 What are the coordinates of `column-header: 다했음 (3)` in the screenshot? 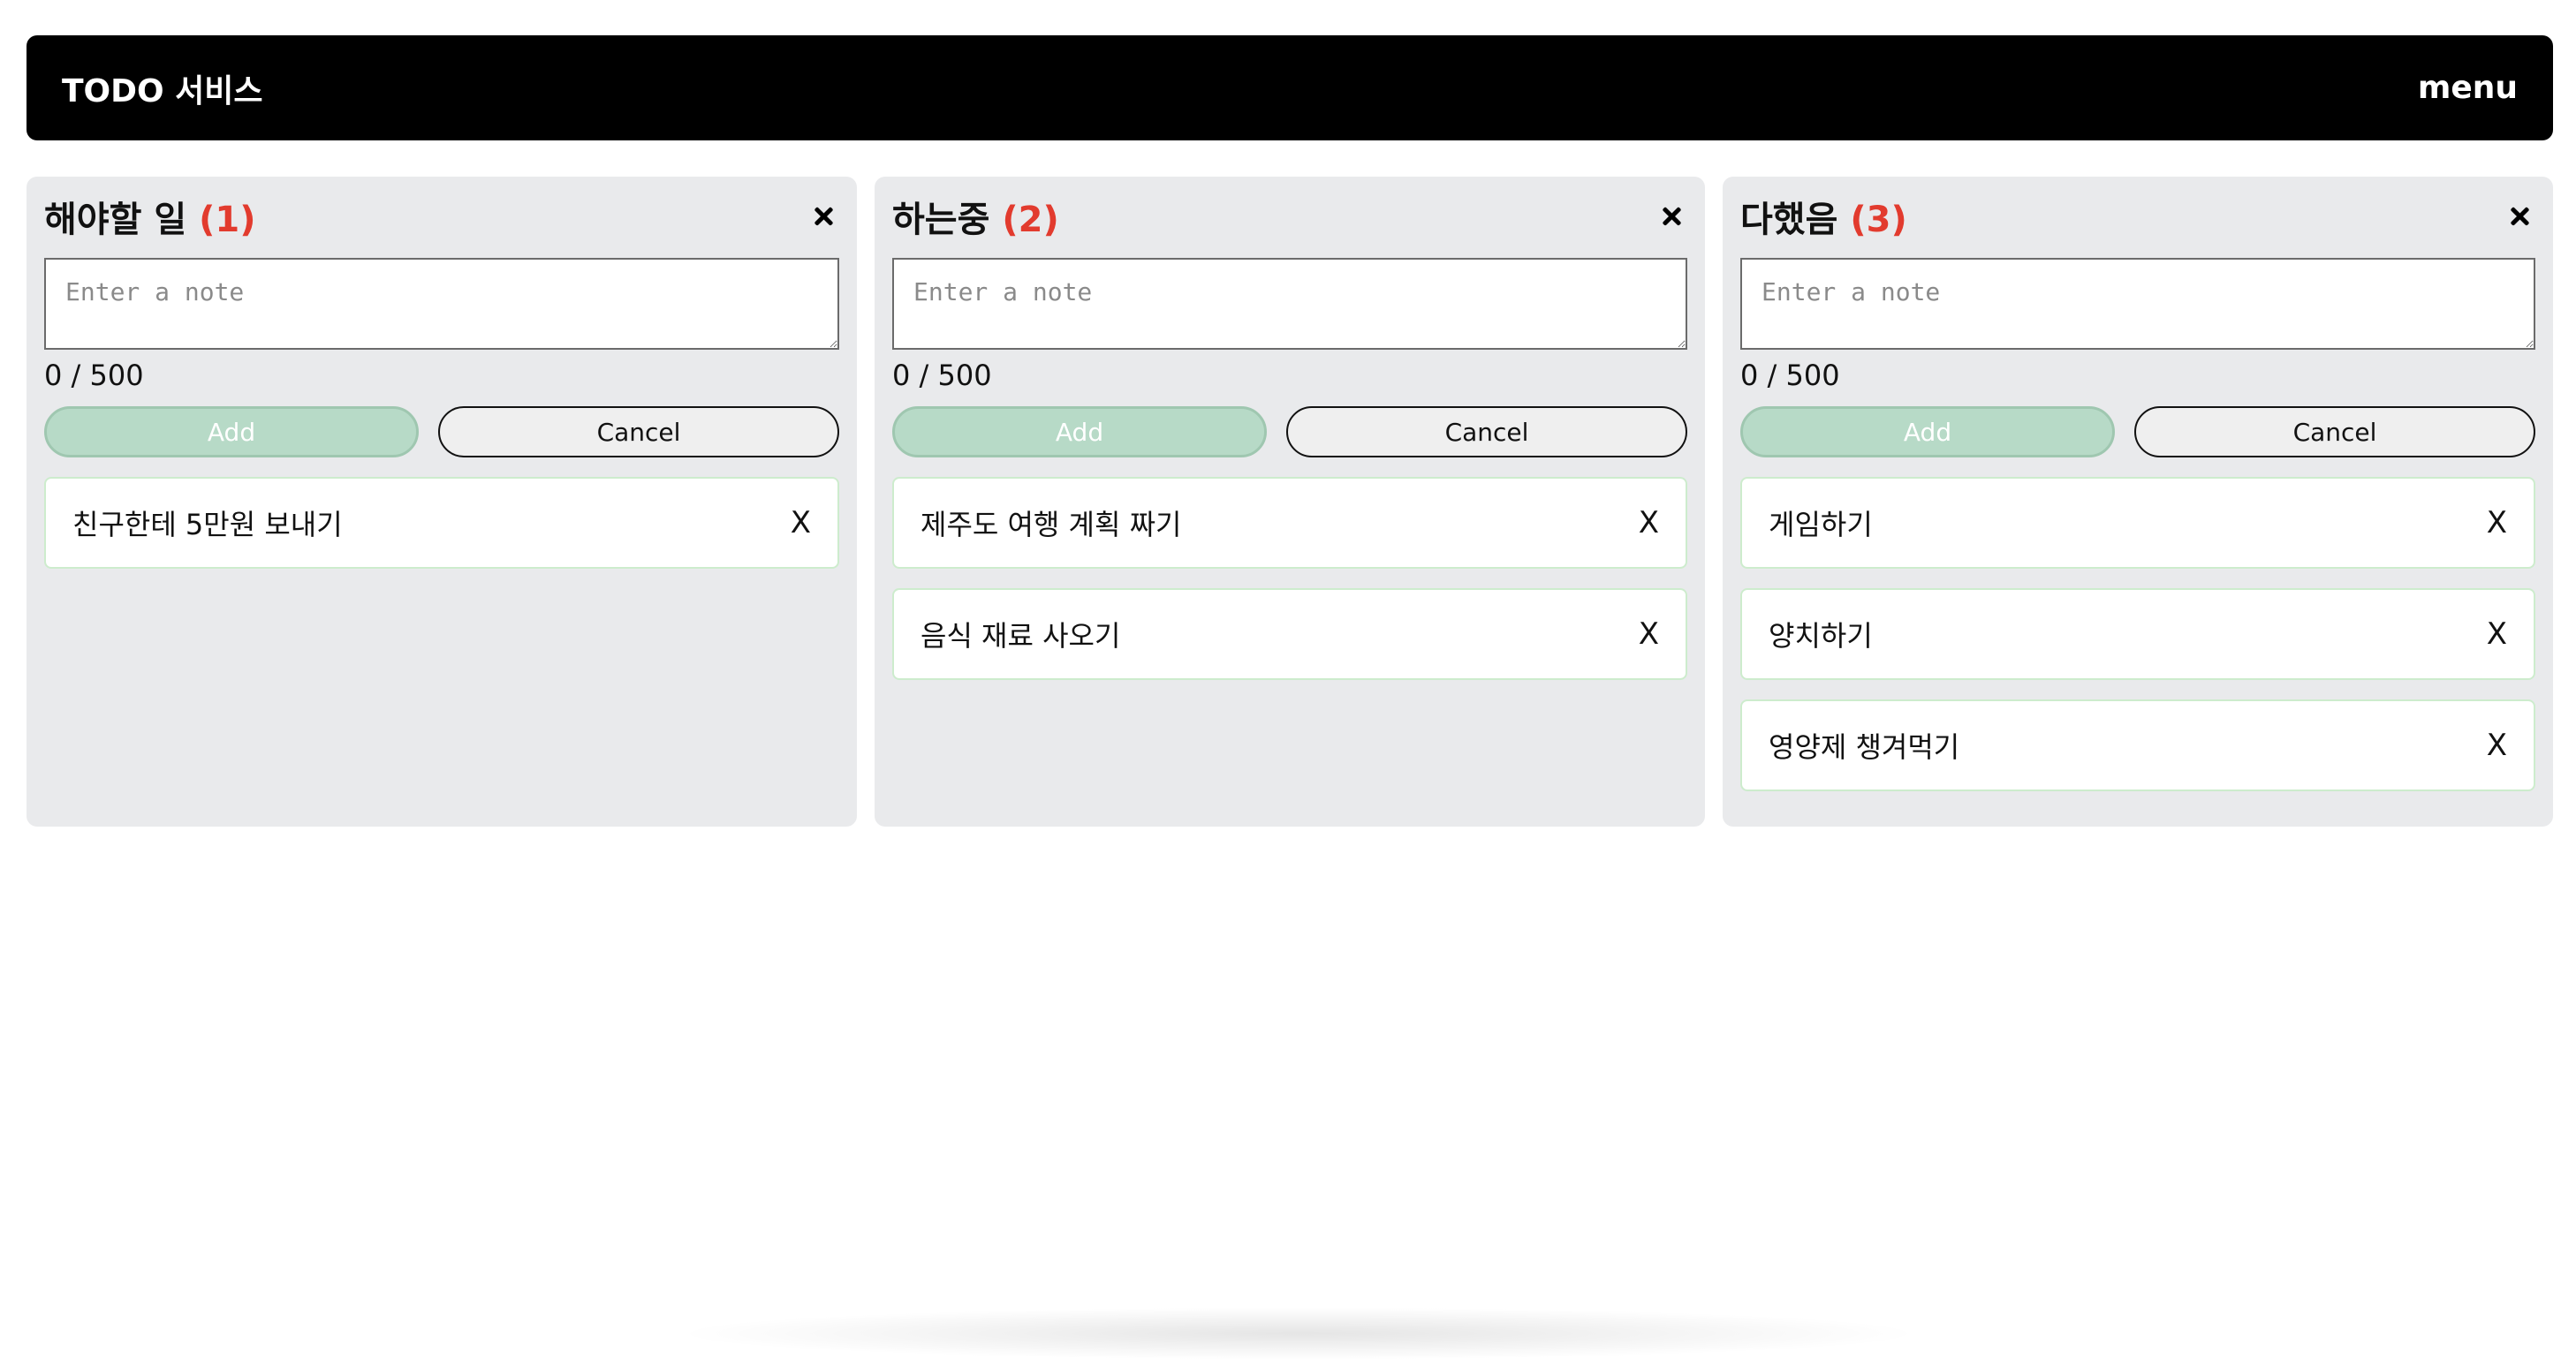 It's located at (2137, 217).